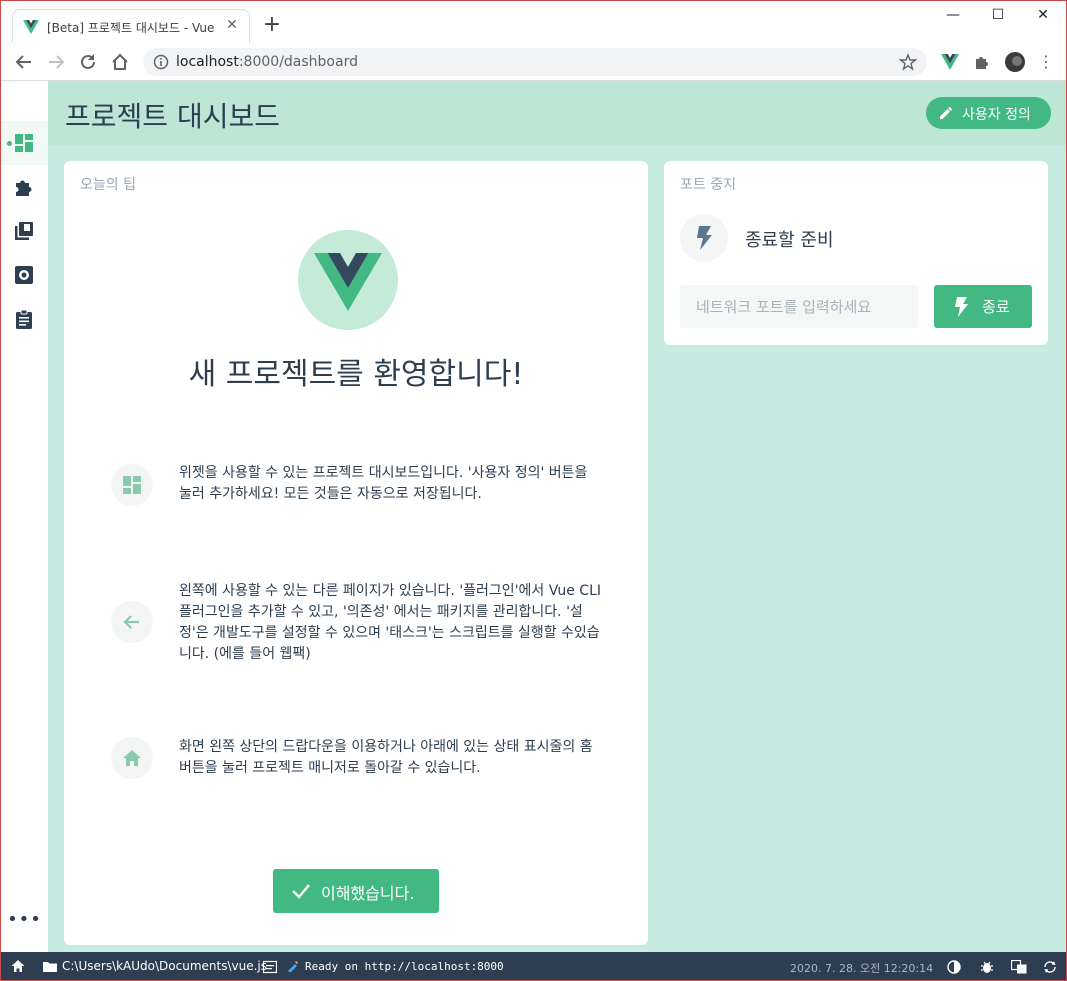 This screenshot has height=981, width=1067. Describe the element at coordinates (557, 113) in the screenshot. I see `page-header: 프로젝트 대시보드 사용자 정의` at that location.